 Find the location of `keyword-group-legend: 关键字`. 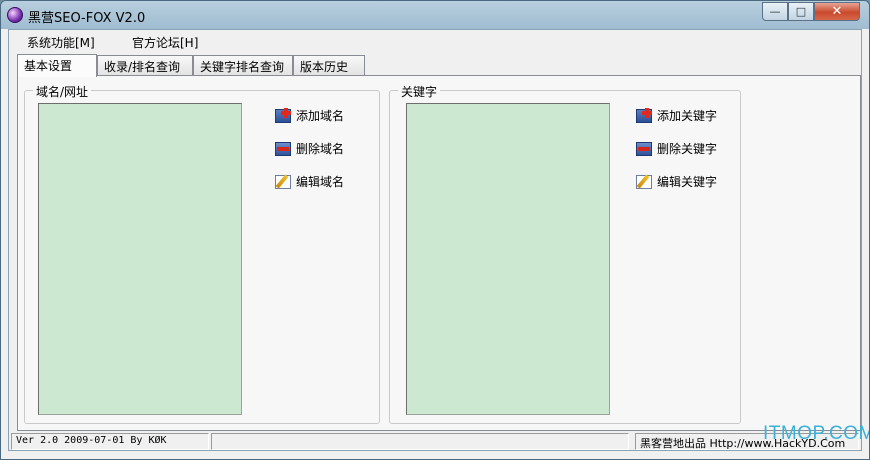

keyword-group-legend: 关键字 is located at coordinates (419, 91).